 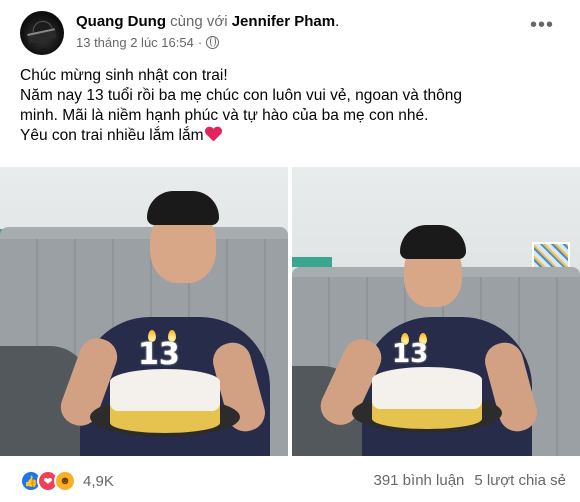 What do you see at coordinates (337, 21) in the screenshot?
I see `period: .` at bounding box center [337, 21].